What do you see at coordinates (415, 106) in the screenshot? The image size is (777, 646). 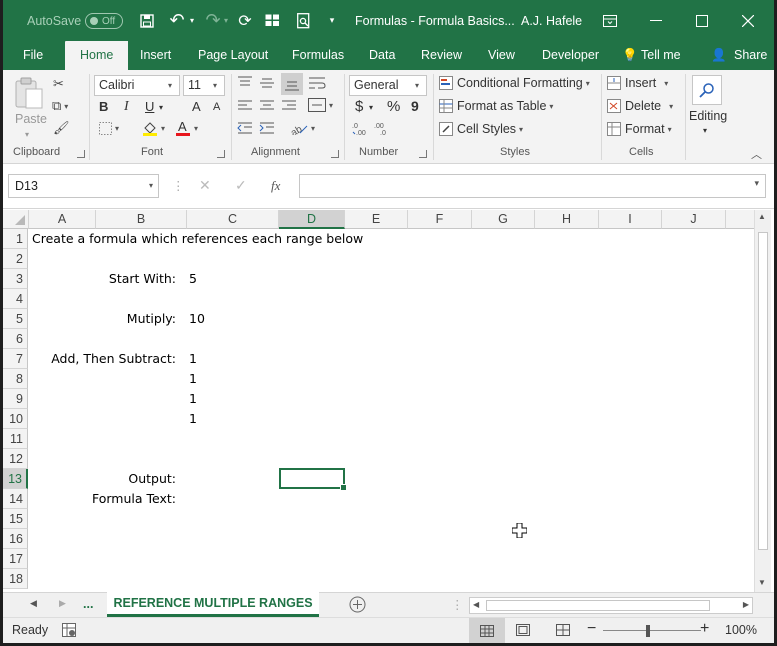 I see `comma-style-button: 9` at bounding box center [415, 106].